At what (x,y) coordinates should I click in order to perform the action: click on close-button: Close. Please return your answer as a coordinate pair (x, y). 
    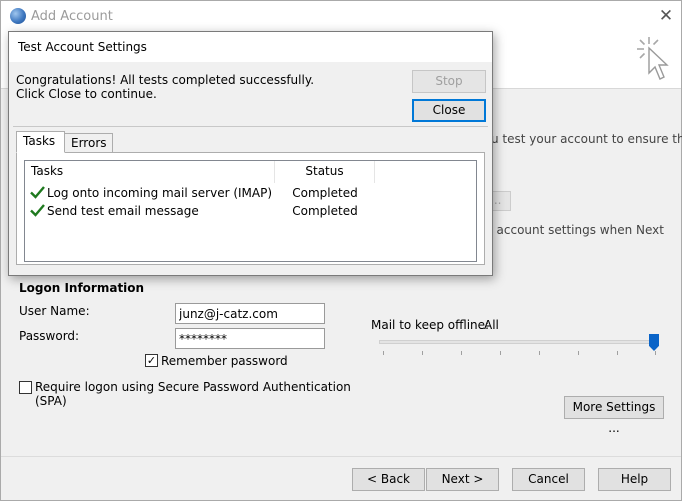
    Looking at the image, I should click on (449, 110).